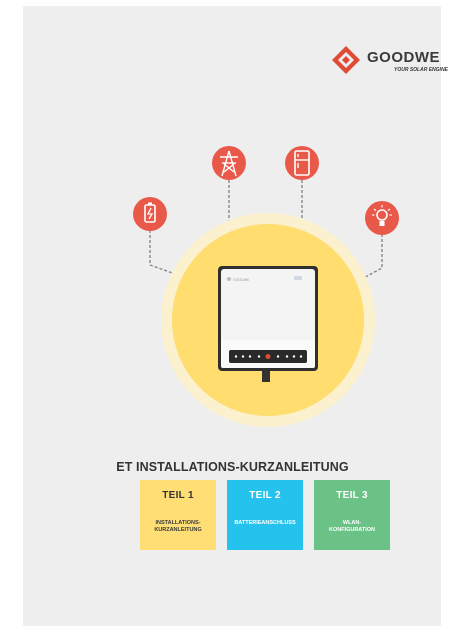 The image size is (465, 627). I want to click on part-2-label: TEIL 2, so click(265, 495).